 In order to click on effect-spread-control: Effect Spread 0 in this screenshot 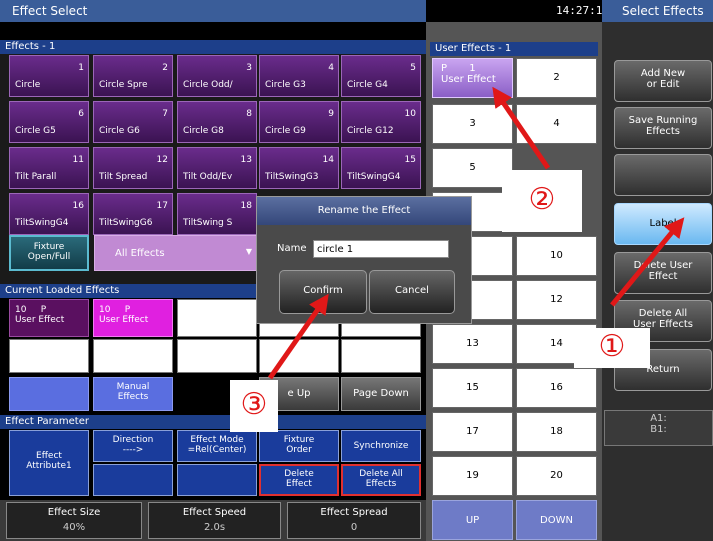, I will do `click(354, 520)`.